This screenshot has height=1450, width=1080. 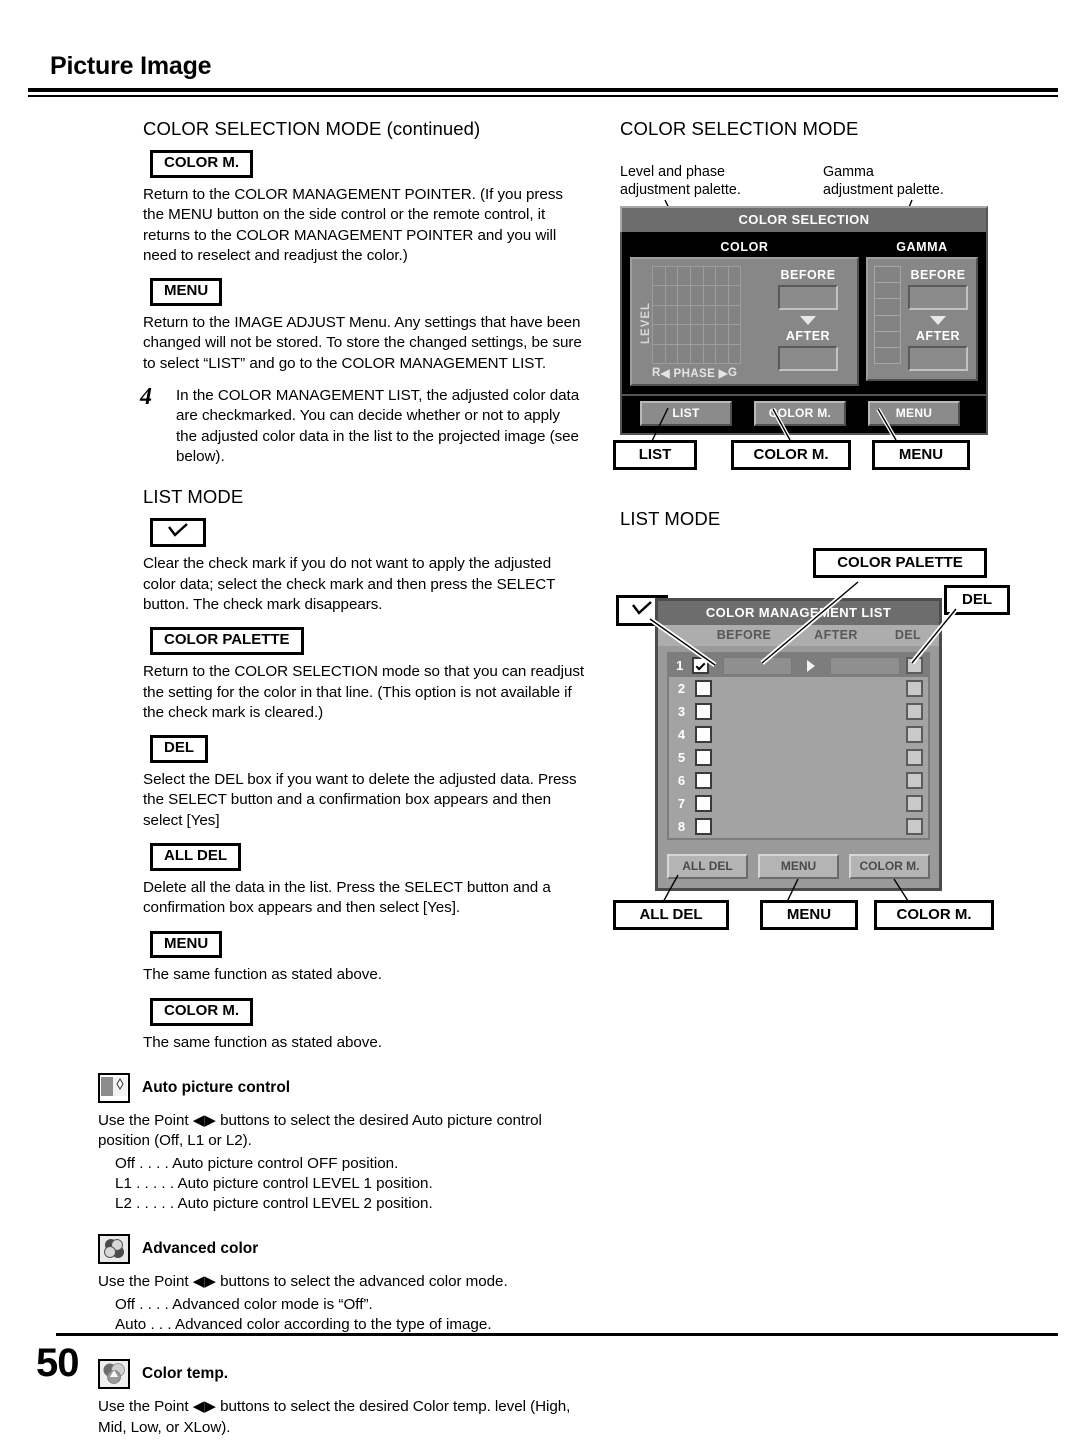 I want to click on table-row: 6, so click(x=798, y=780).